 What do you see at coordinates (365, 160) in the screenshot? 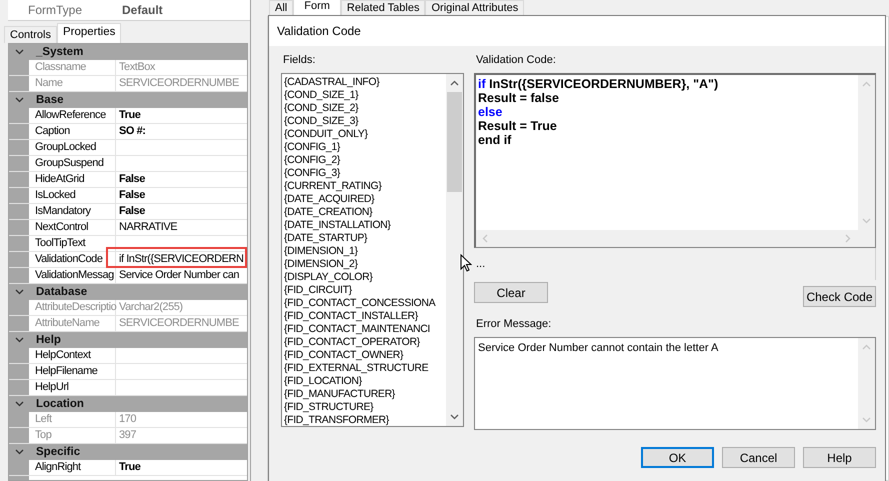
I see `list-item: {CONFIG_2}` at bounding box center [365, 160].